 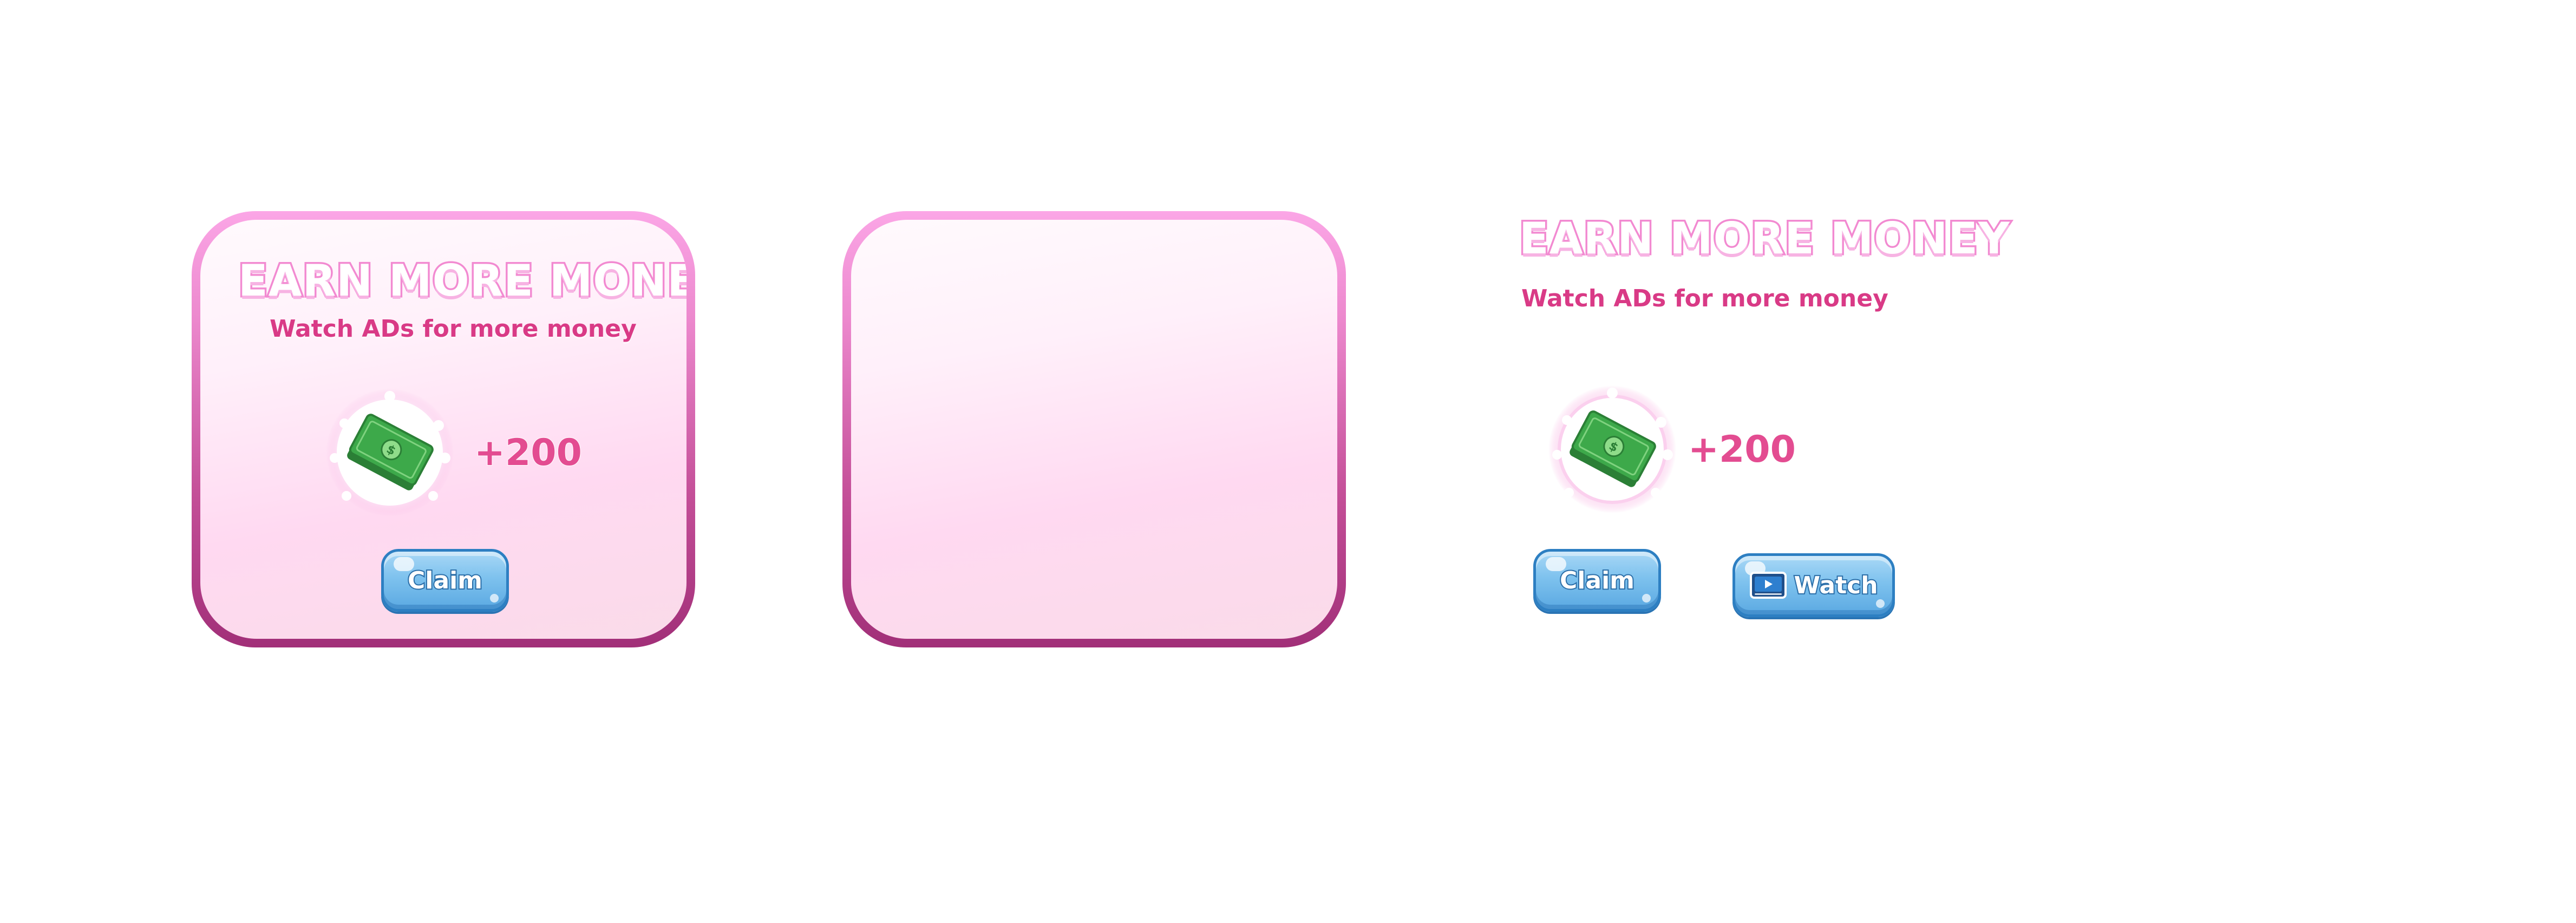 I want to click on watch-ad-button: Watch, so click(x=1813, y=585).